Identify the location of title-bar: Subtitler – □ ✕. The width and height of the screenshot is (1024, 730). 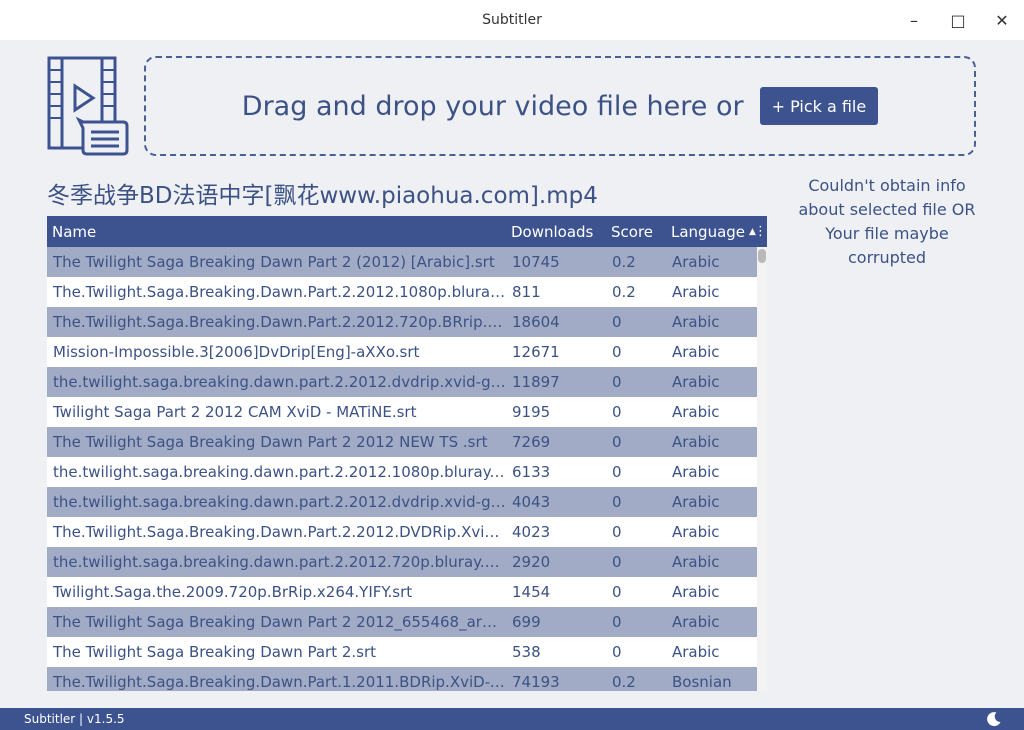
(512, 20).